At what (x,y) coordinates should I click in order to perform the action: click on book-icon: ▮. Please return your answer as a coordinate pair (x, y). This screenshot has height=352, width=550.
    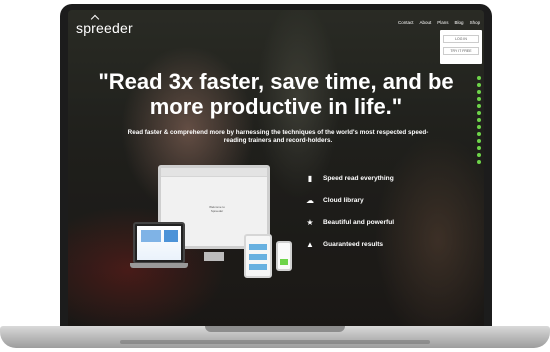
    Looking at the image, I should click on (310, 178).